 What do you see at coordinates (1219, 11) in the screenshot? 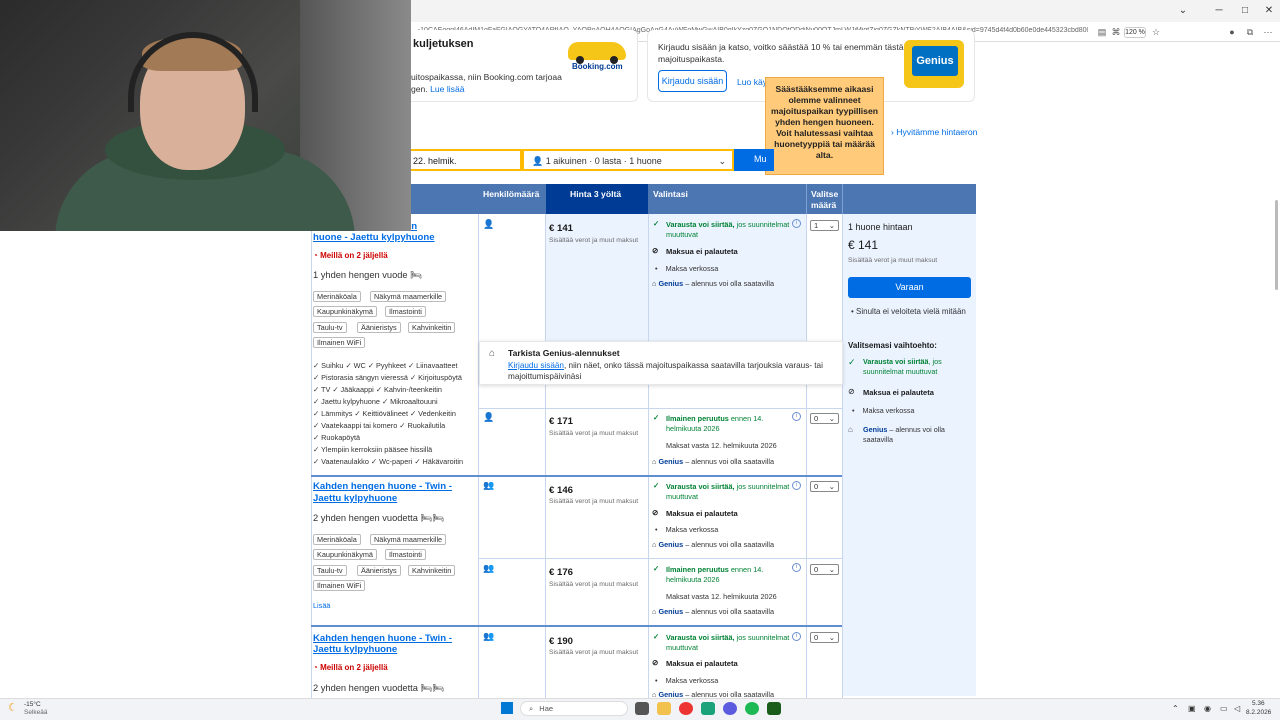
I see `minimize-button: ─` at bounding box center [1219, 11].